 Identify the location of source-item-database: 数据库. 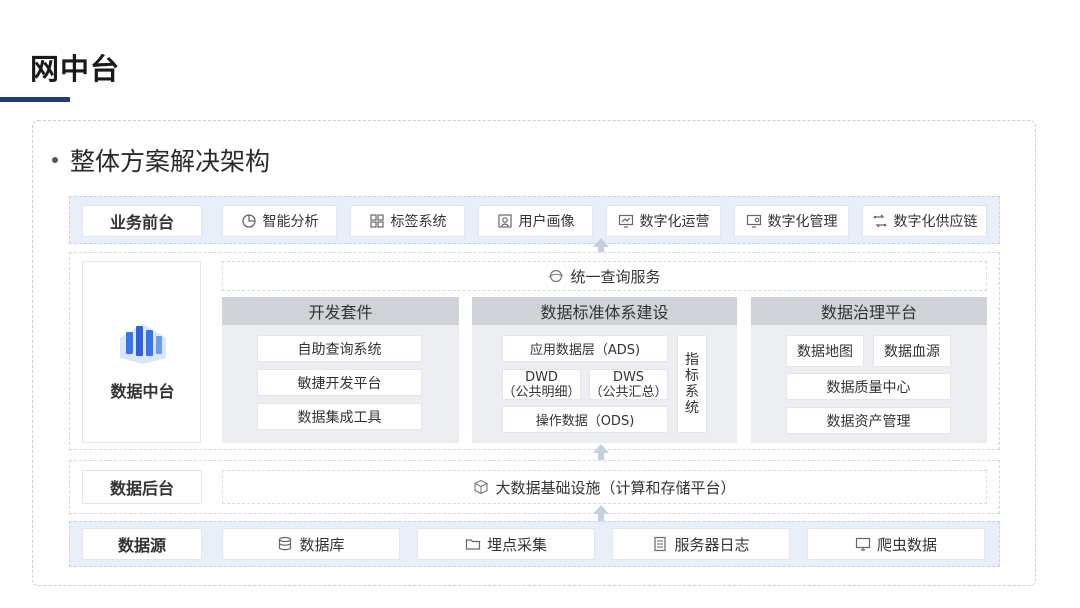
(311, 544).